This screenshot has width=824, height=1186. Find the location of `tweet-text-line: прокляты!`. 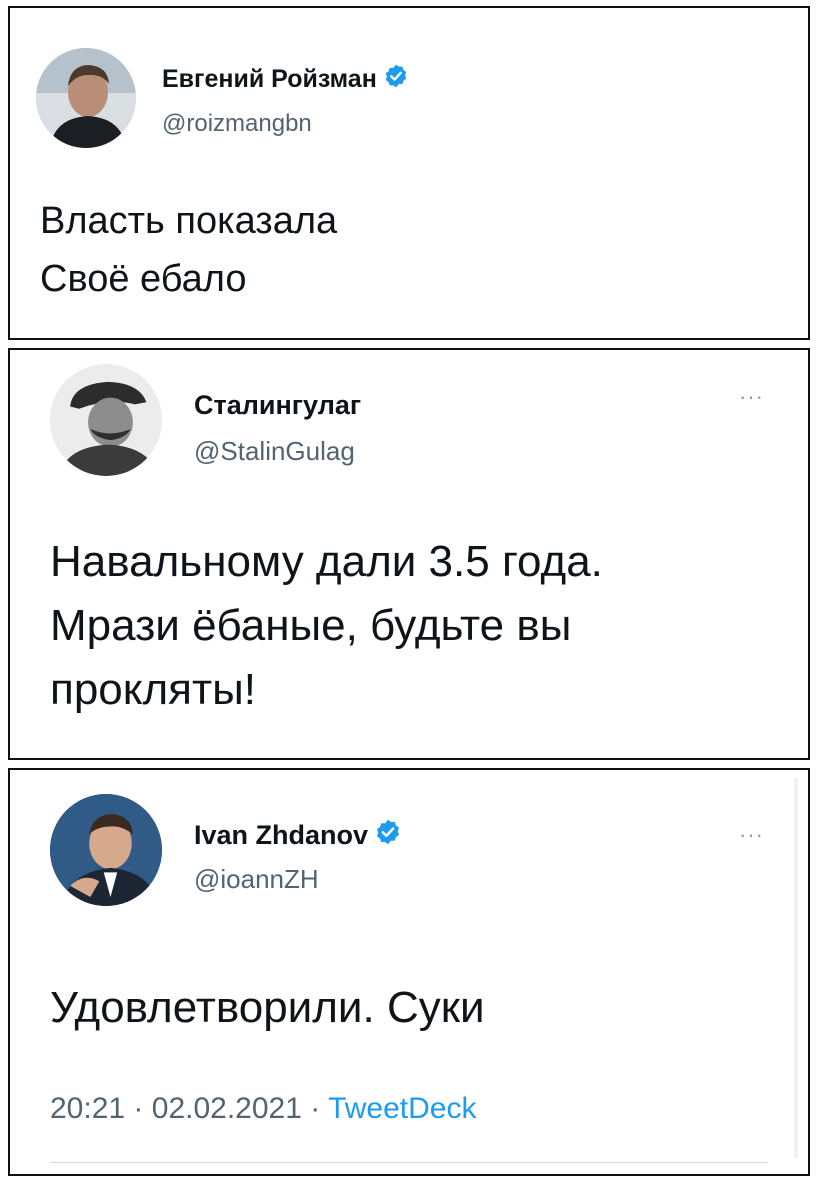

tweet-text-line: прокляты! is located at coordinates (153, 689).